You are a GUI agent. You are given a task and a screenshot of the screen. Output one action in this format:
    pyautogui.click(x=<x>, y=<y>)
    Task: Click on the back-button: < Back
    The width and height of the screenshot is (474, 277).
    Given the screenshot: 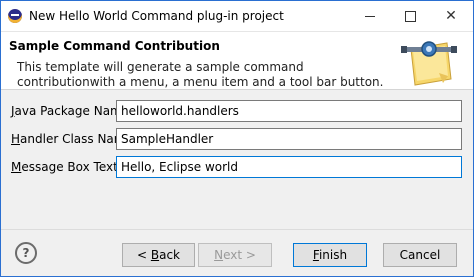 What is the action you would take?
    pyautogui.click(x=158, y=255)
    